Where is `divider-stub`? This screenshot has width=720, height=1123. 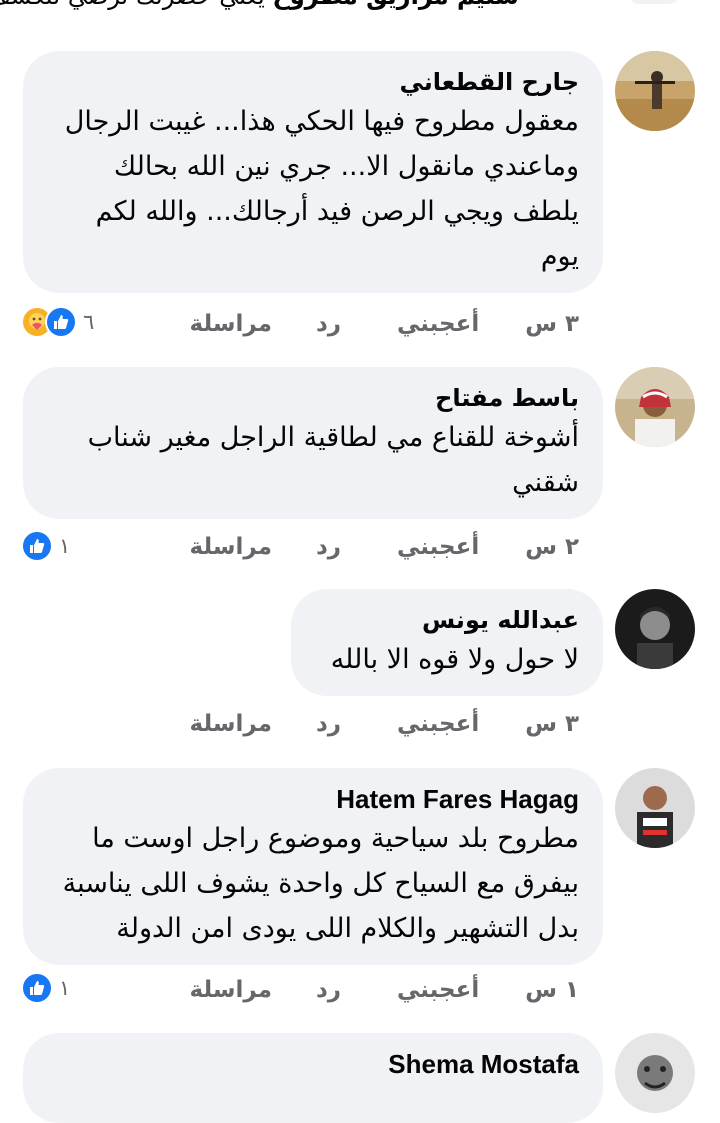 divider-stub is located at coordinates (655, 2).